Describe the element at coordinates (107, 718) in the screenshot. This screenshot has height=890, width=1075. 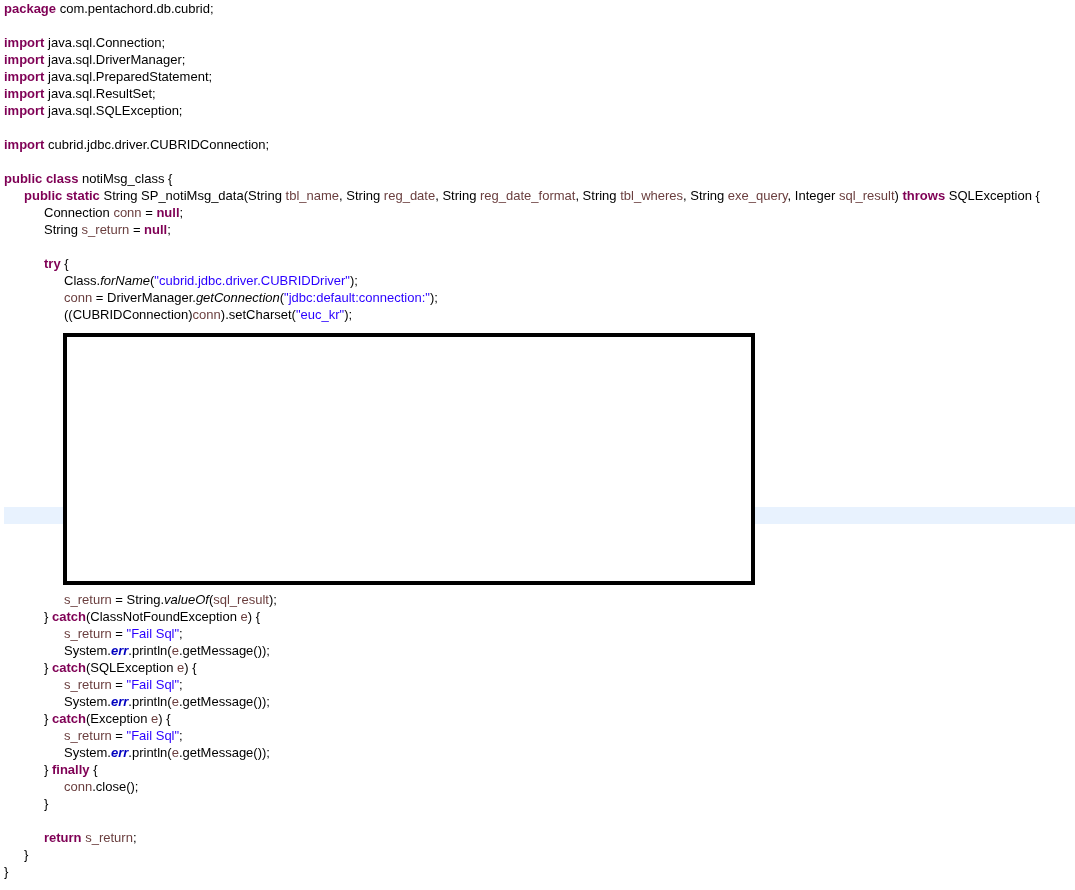
I see `code-line: } catch(Exception e) {` at that location.